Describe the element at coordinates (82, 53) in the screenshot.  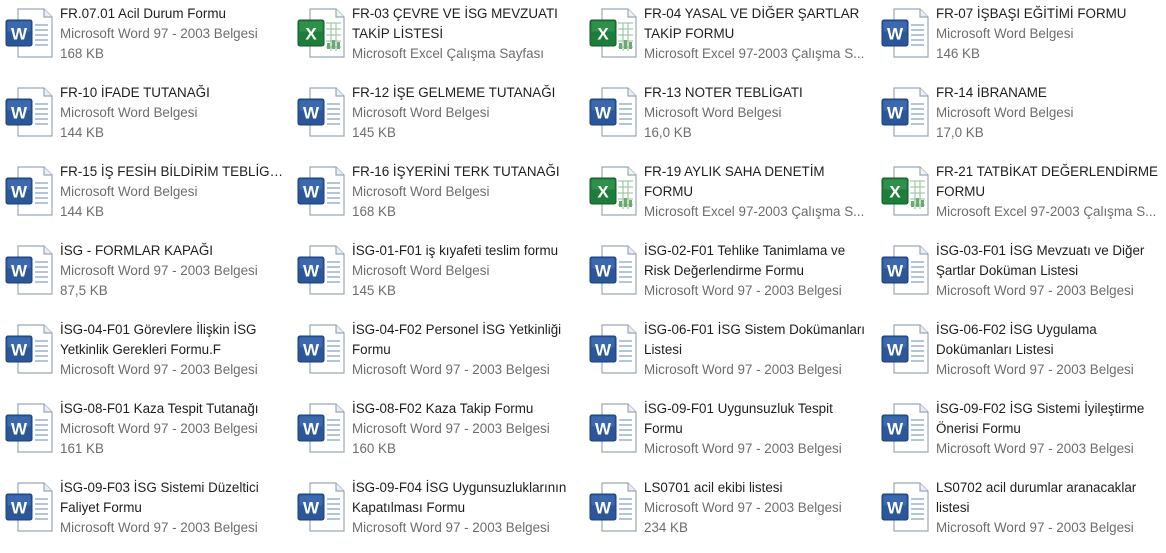
I see `file-size: 168 KB` at that location.